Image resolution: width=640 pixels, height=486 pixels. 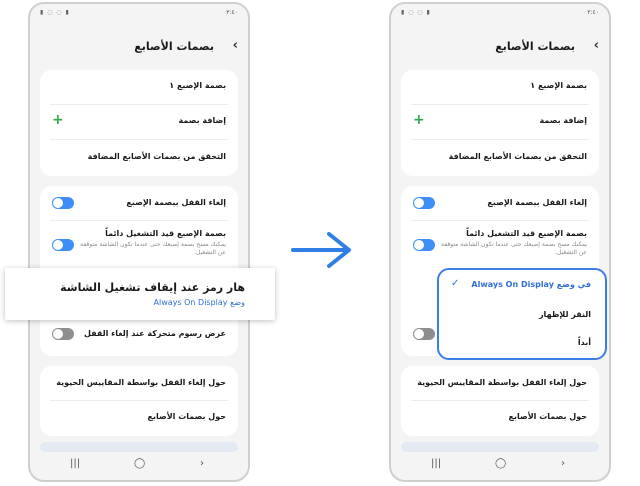 I want to click on show-animation-row: عرض رسوم متحركة عند إلغاء القفل, so click(x=139, y=335).